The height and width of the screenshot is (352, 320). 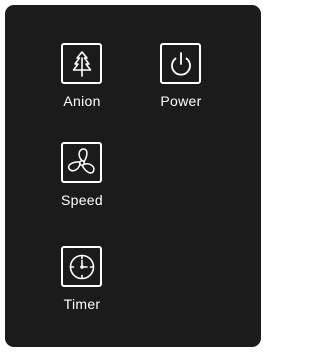 What do you see at coordinates (181, 90) in the screenshot?
I see `power-button: Power` at bounding box center [181, 90].